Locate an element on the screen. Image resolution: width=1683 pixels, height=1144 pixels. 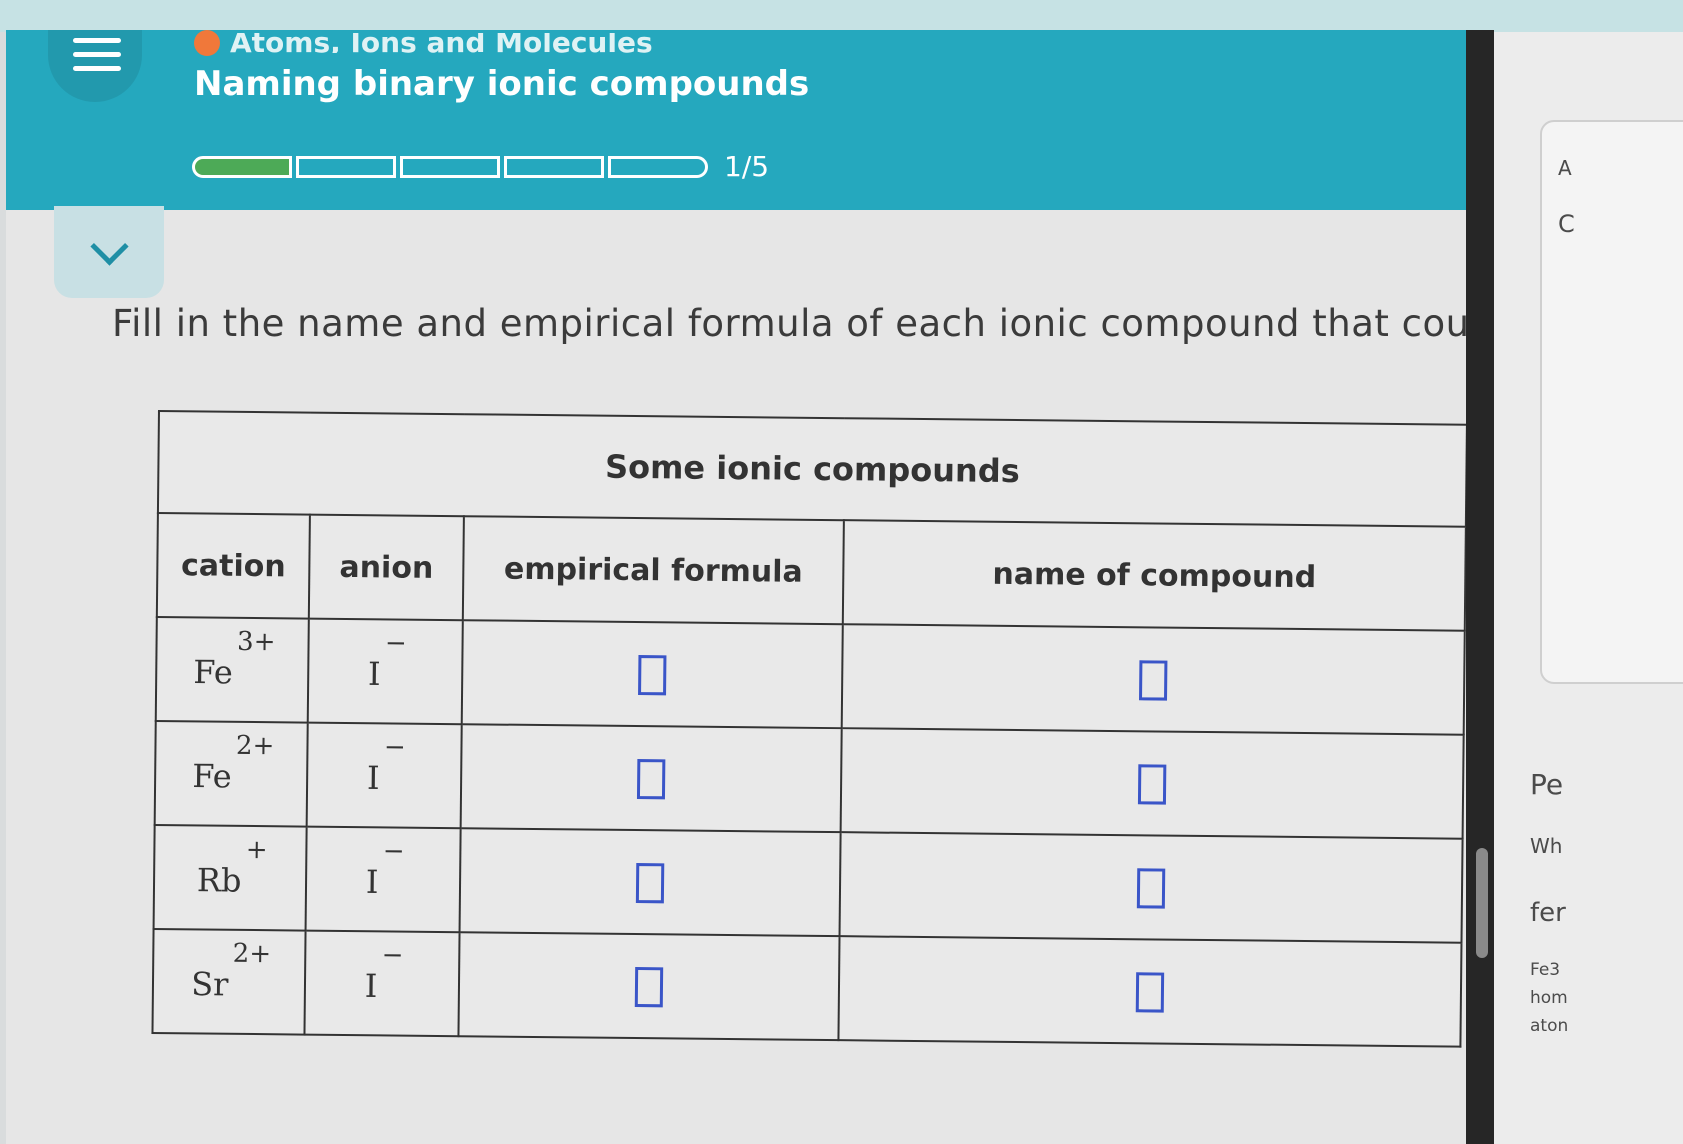
progress-bar: 1/5 is located at coordinates (480, 166).